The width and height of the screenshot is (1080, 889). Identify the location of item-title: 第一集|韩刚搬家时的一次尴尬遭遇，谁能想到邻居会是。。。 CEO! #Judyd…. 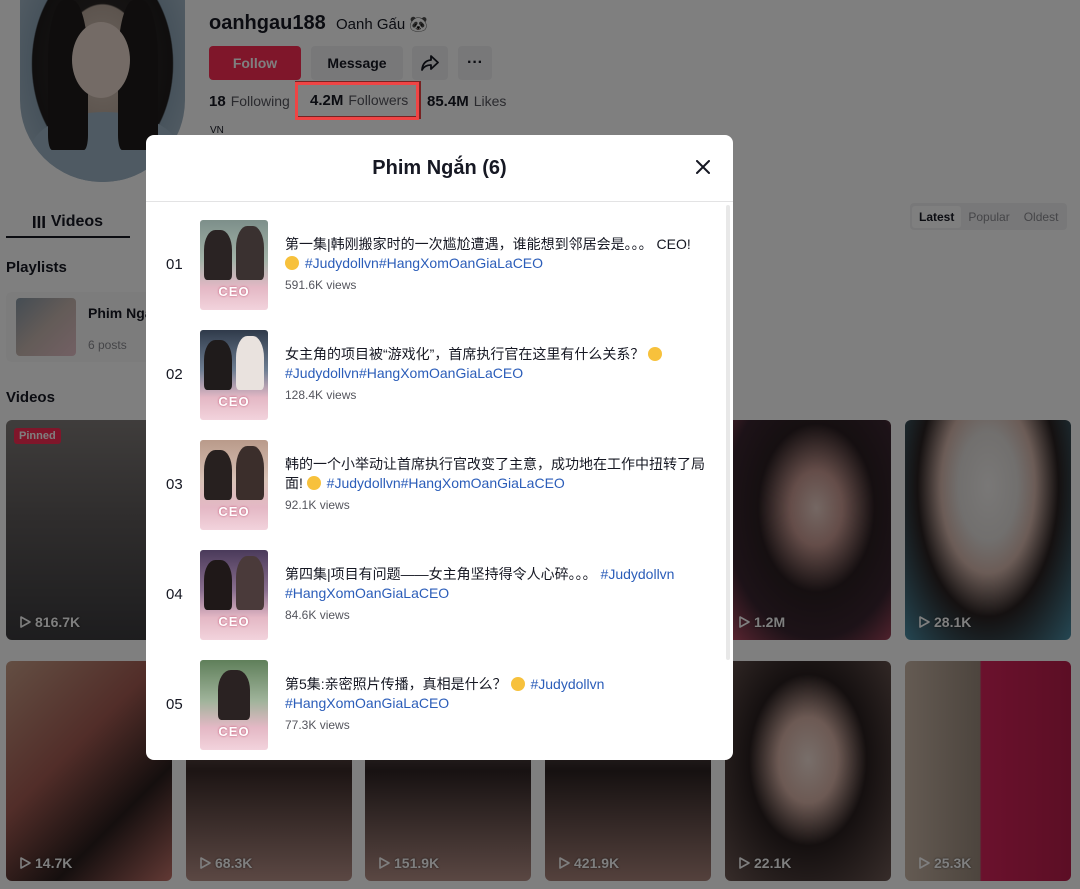
(488, 253).